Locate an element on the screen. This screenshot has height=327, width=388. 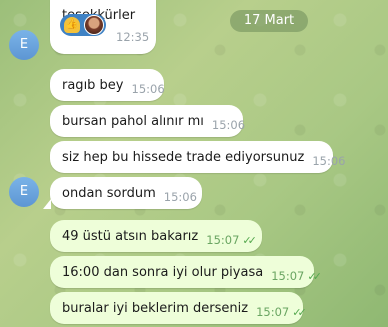
message-bubble: teşekkürler 👍 12:35 is located at coordinates (103, 27).